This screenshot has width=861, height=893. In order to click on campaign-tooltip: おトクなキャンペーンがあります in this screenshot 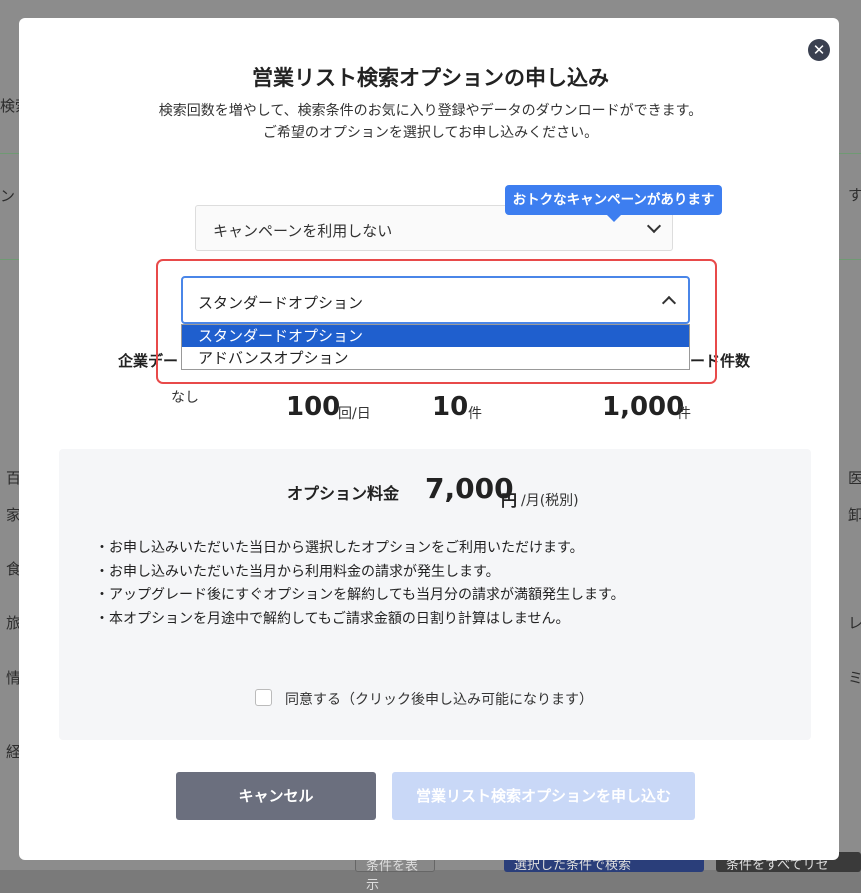, I will do `click(613, 200)`.